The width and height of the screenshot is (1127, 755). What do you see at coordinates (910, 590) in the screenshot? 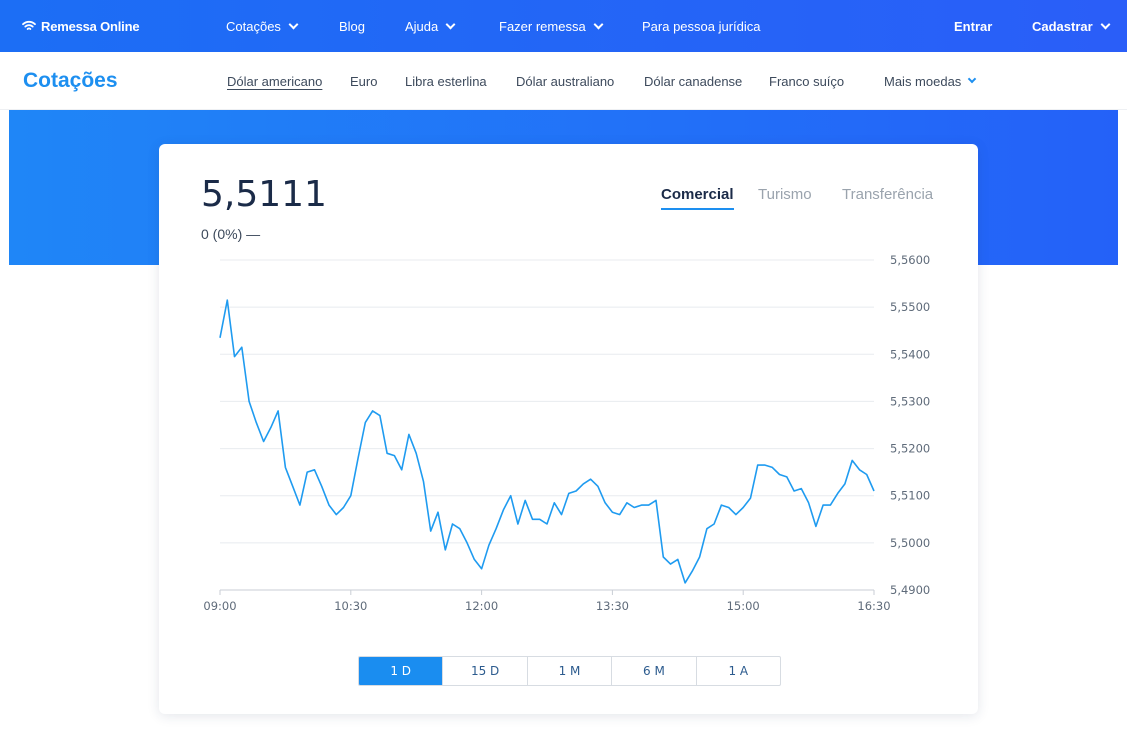
I see `y-tick-label: 5,4900` at bounding box center [910, 590].